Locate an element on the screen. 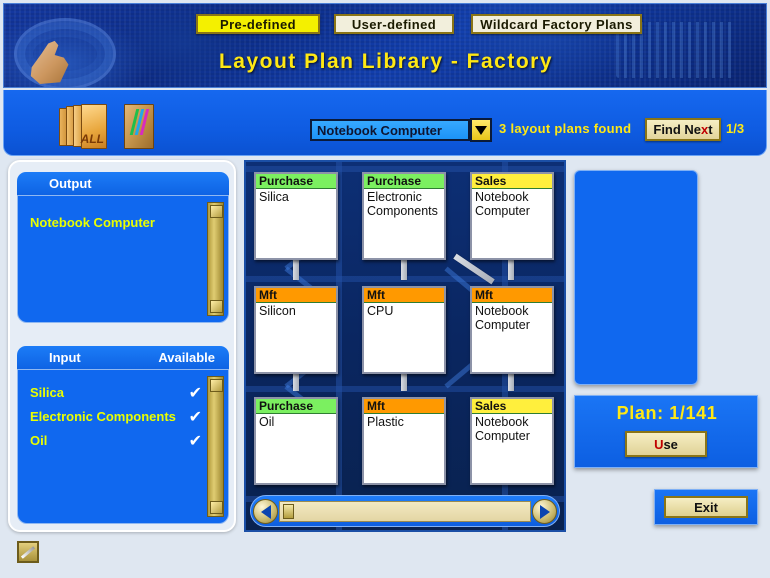 This screenshot has height=578, width=770. find-next-label: Find Ne is located at coordinates (677, 129).